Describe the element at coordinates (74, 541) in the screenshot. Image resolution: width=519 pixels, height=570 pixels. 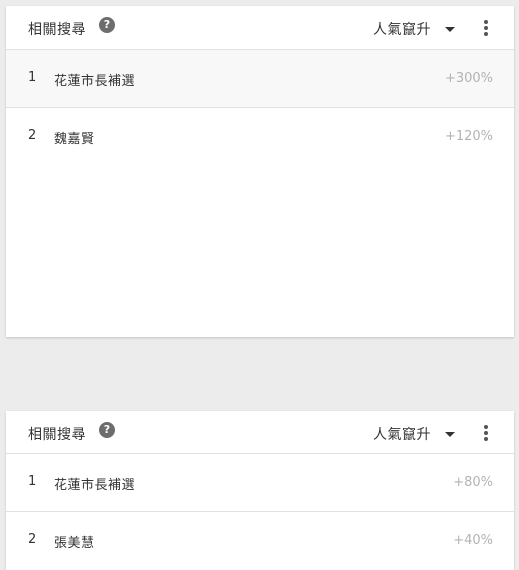
I see `item-term: 張美慧` at that location.